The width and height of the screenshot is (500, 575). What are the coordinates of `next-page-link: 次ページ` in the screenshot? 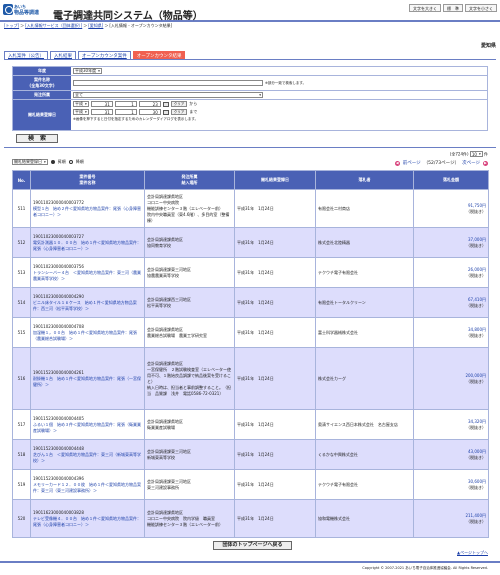 It's located at (471, 163).